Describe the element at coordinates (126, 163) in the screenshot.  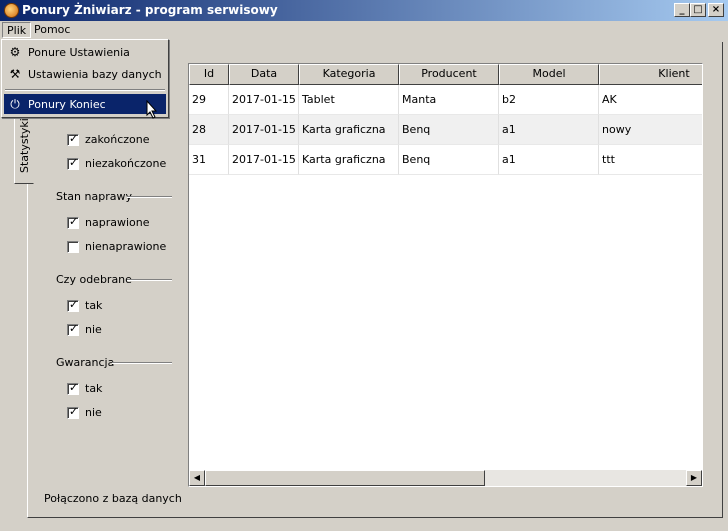
I see `checkbox-label: niezakończone` at that location.